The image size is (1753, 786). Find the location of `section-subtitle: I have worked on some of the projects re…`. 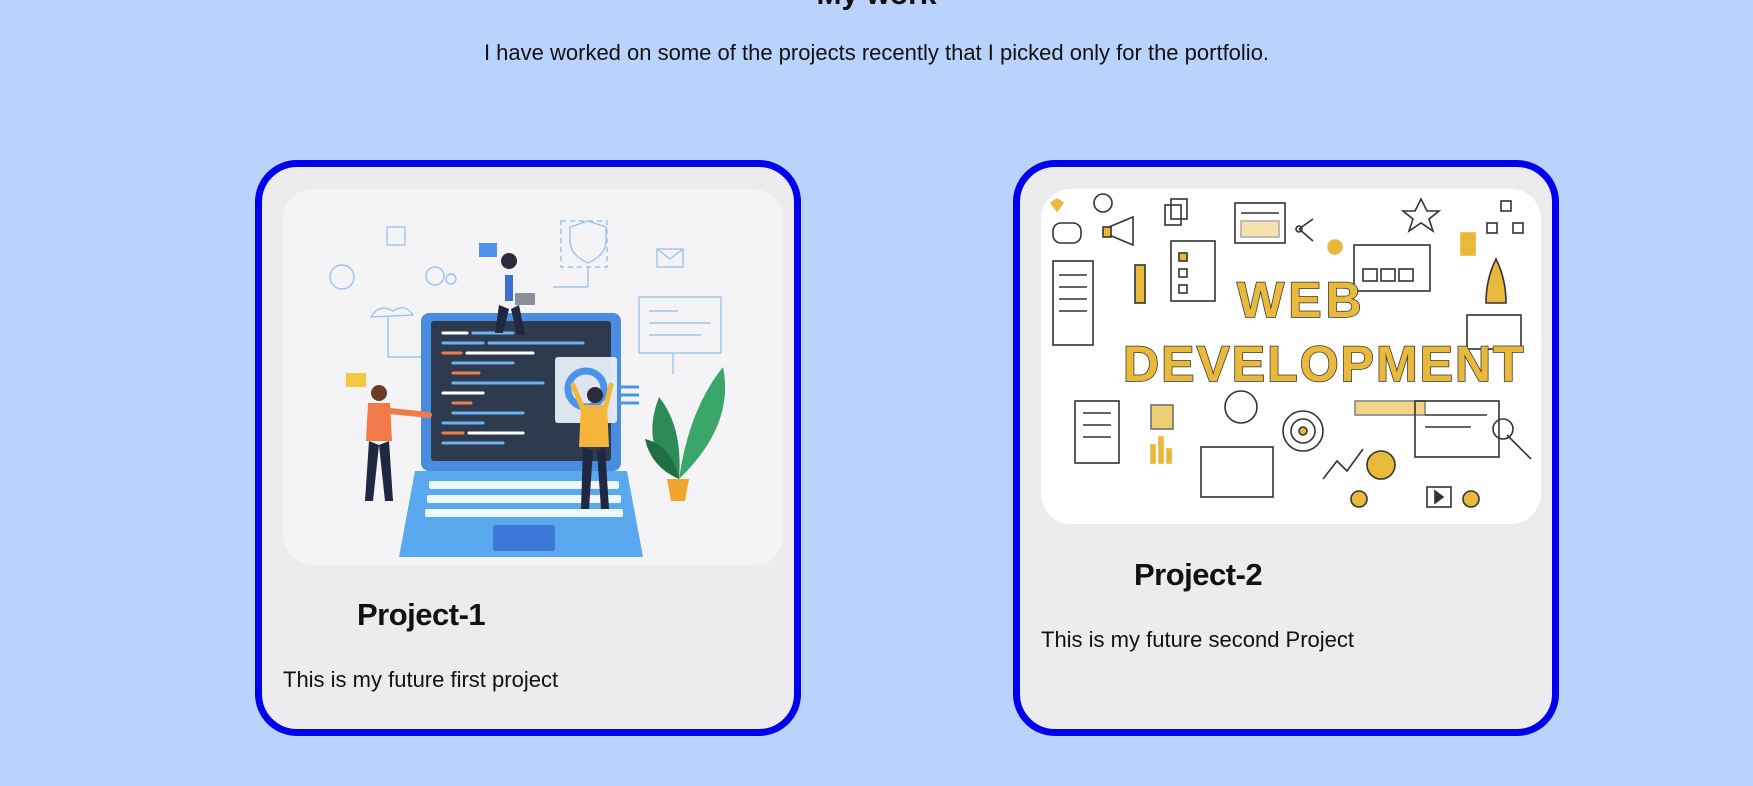

section-subtitle: I have worked on some of the projects re… is located at coordinates (876, 52).